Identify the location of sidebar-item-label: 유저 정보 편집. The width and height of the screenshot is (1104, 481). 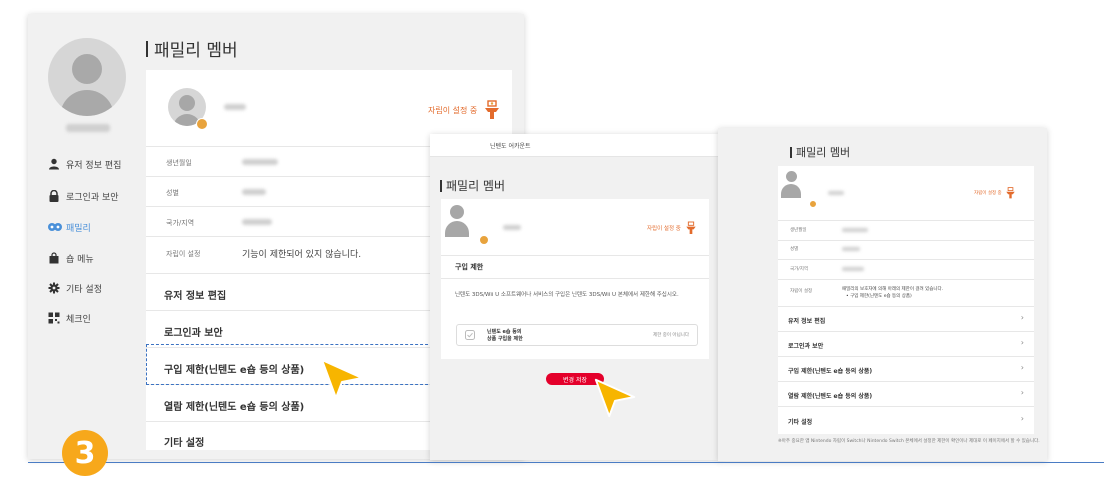
(94, 165).